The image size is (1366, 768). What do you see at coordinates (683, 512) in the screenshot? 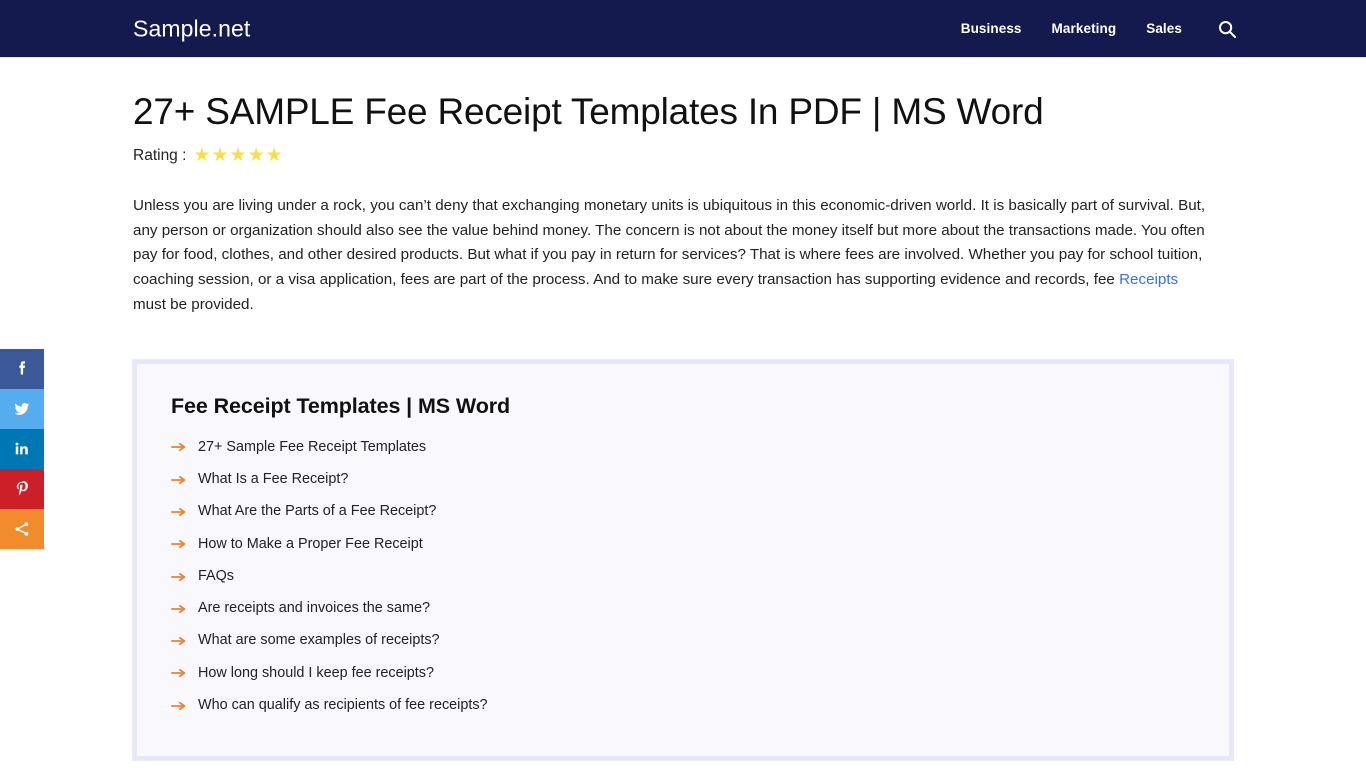
I see `toc-list-item: What Are the Parts of a Fee Receipt?` at bounding box center [683, 512].